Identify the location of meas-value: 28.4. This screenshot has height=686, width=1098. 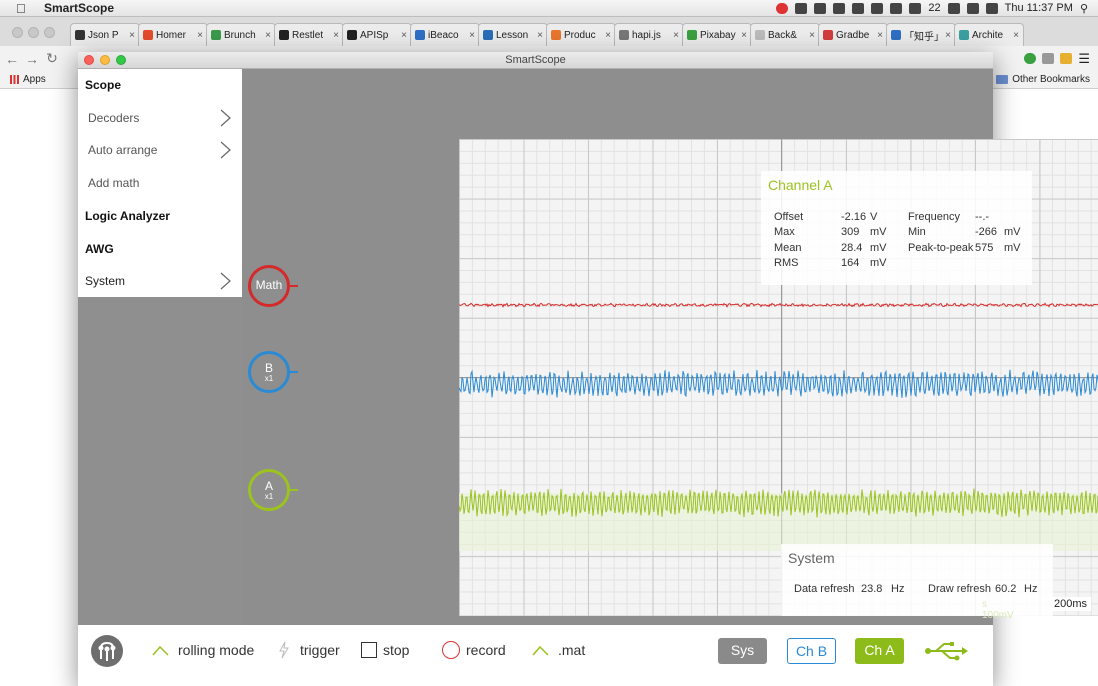
(852, 248).